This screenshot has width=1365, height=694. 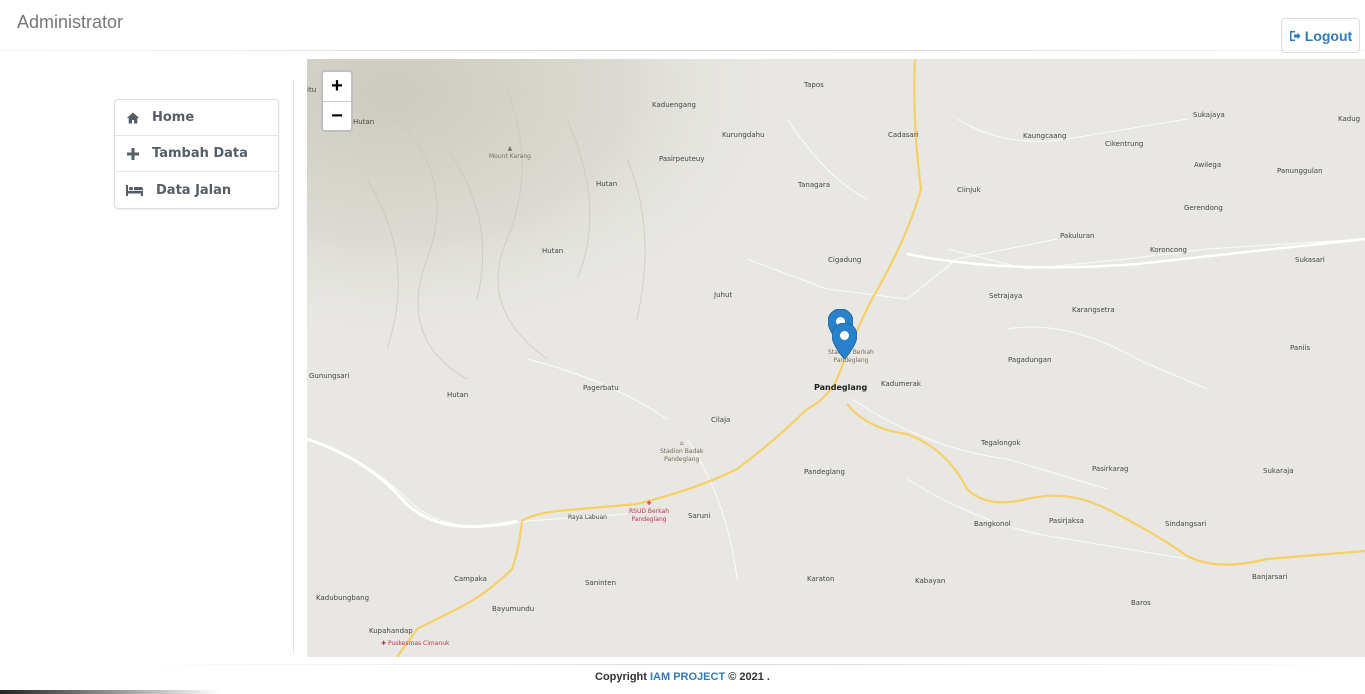 I want to click on place-label: Karaton, so click(x=821, y=579).